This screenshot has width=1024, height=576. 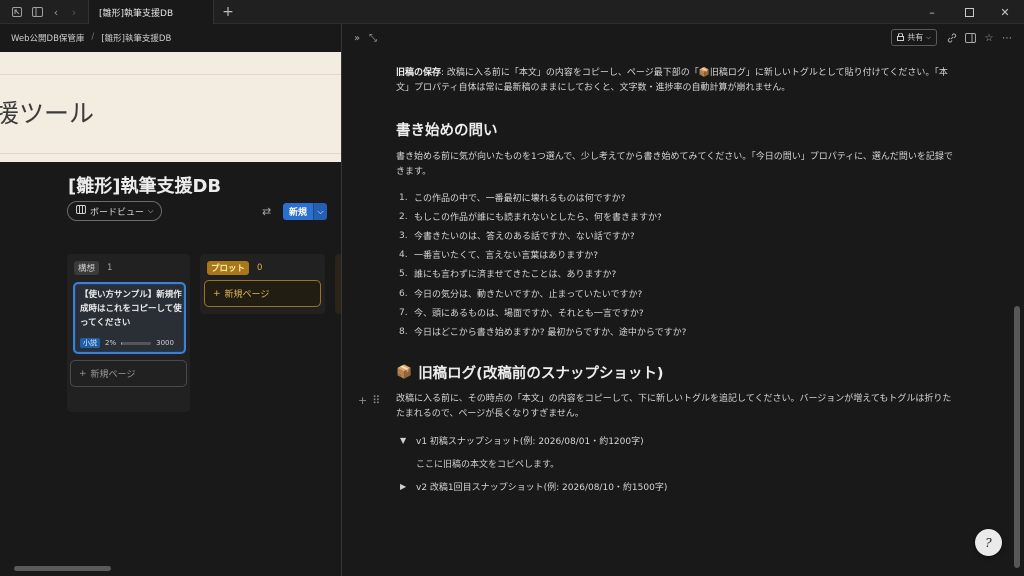 What do you see at coordinates (87, 268) in the screenshot?
I see `status-badge: 構想` at bounding box center [87, 268].